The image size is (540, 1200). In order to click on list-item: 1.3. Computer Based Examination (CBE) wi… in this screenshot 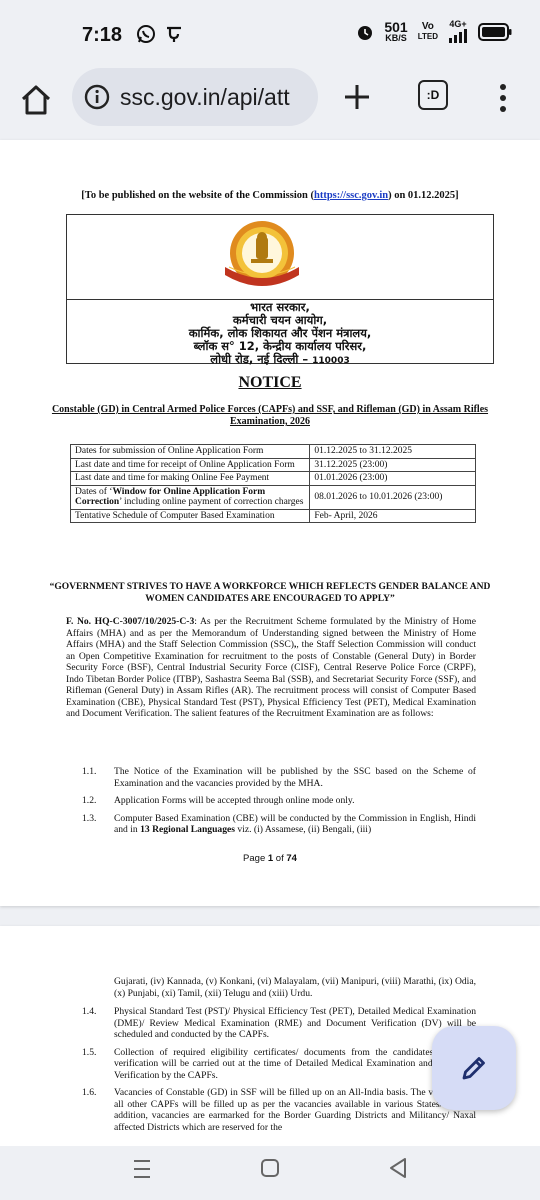, I will do `click(279, 824)`.